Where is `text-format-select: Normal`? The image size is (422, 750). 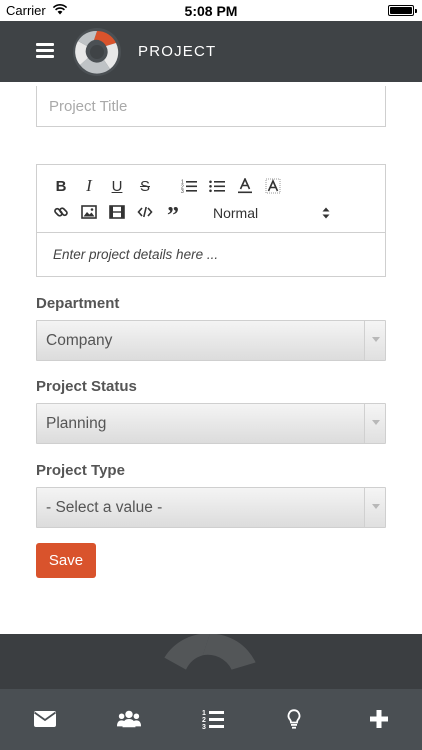 text-format-select: Normal is located at coordinates (270, 213).